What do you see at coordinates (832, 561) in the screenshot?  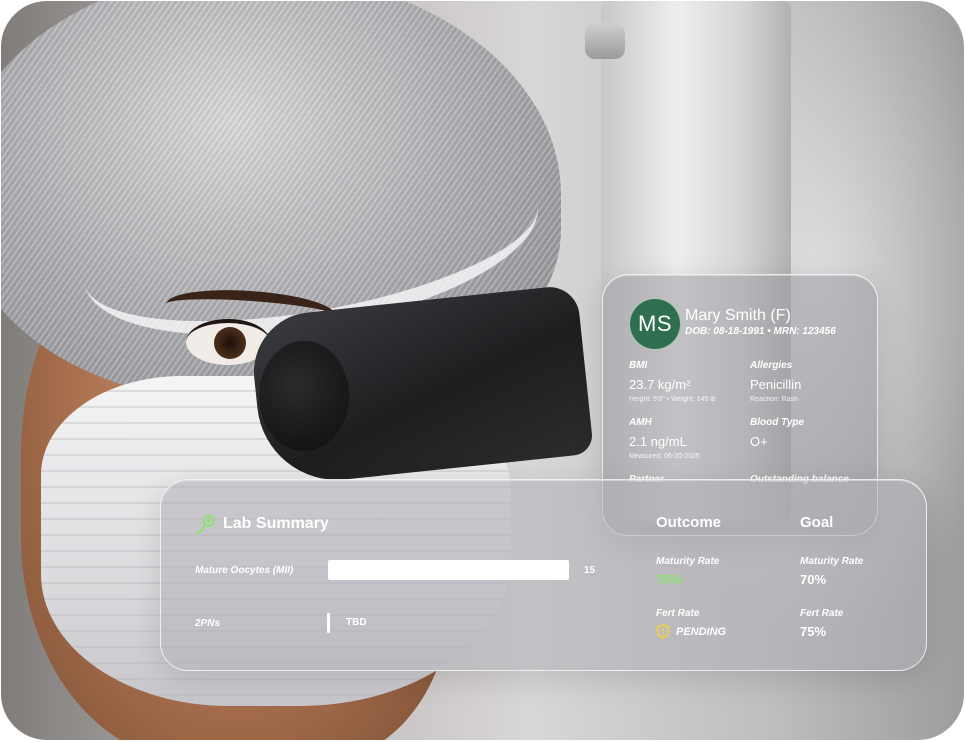 I see `goal-maturity-label: Maturity Rate` at bounding box center [832, 561].